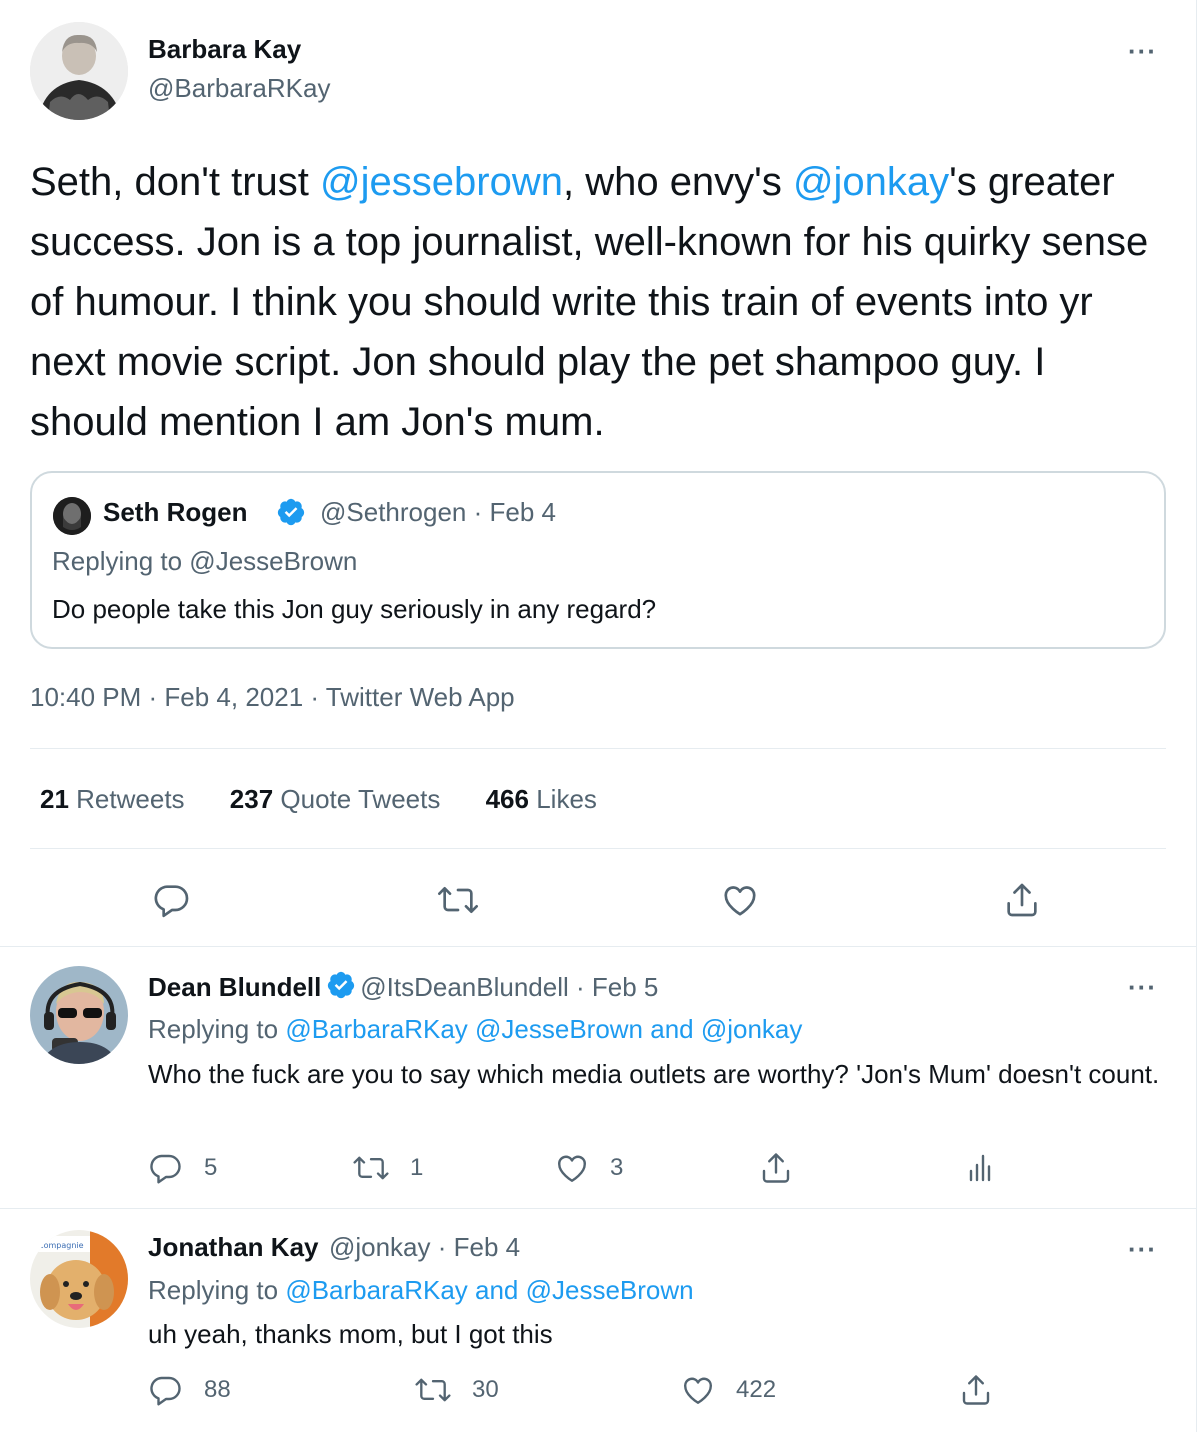  Describe the element at coordinates (79, 71) in the screenshot. I see `avatar-barbara-kay` at that location.